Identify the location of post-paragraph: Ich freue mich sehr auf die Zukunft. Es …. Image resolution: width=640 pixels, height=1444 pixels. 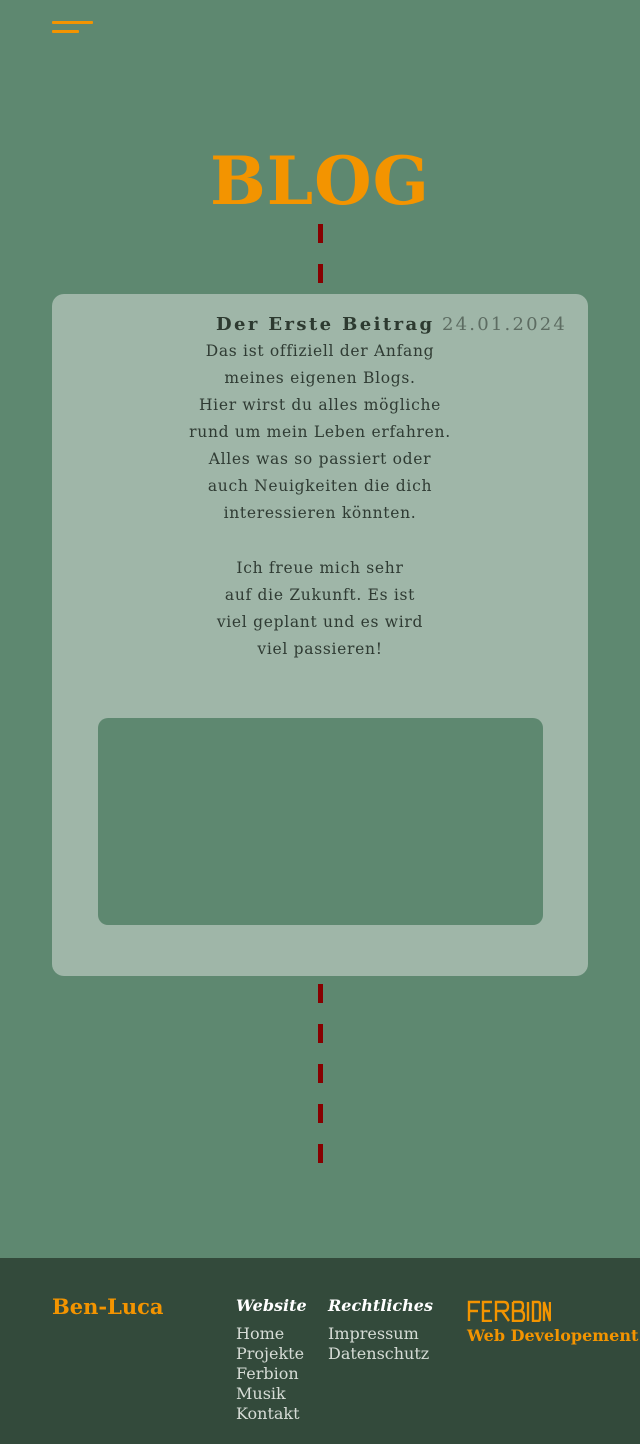
(320, 609).